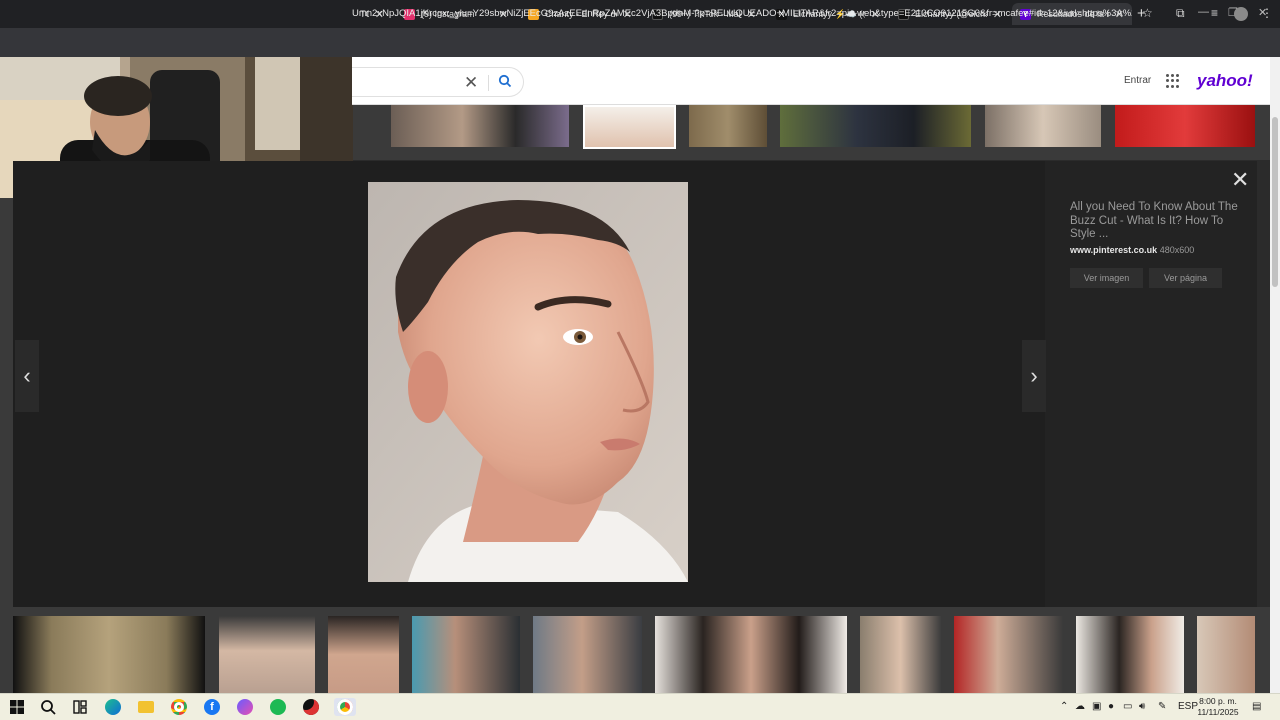  I want to click on minimize-icon: —, so click(1203, 12).